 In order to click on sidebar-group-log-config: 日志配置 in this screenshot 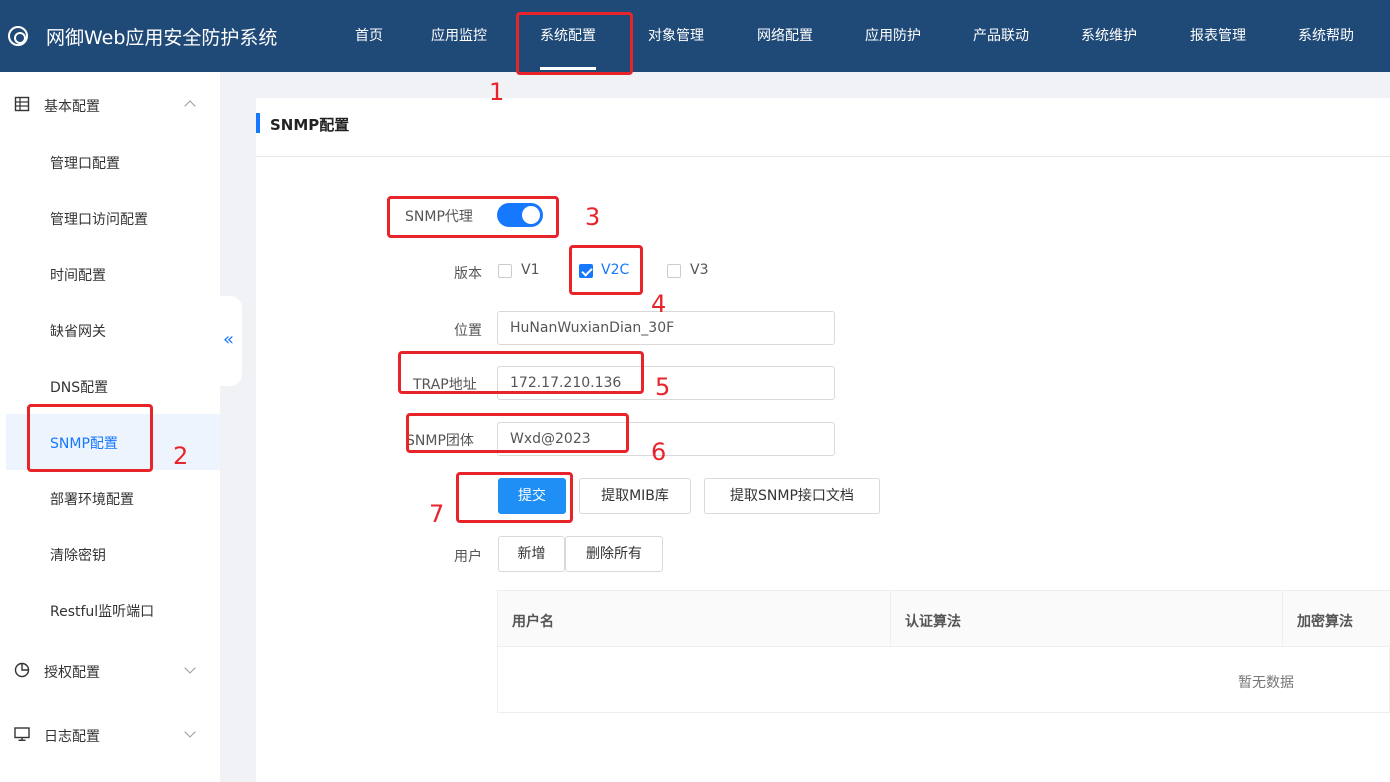, I will do `click(110, 734)`.